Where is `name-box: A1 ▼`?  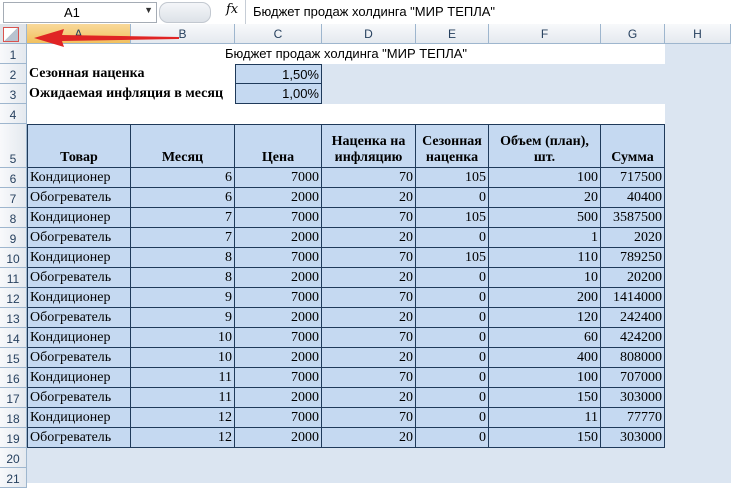
name-box: A1 ▼ is located at coordinates (80, 12).